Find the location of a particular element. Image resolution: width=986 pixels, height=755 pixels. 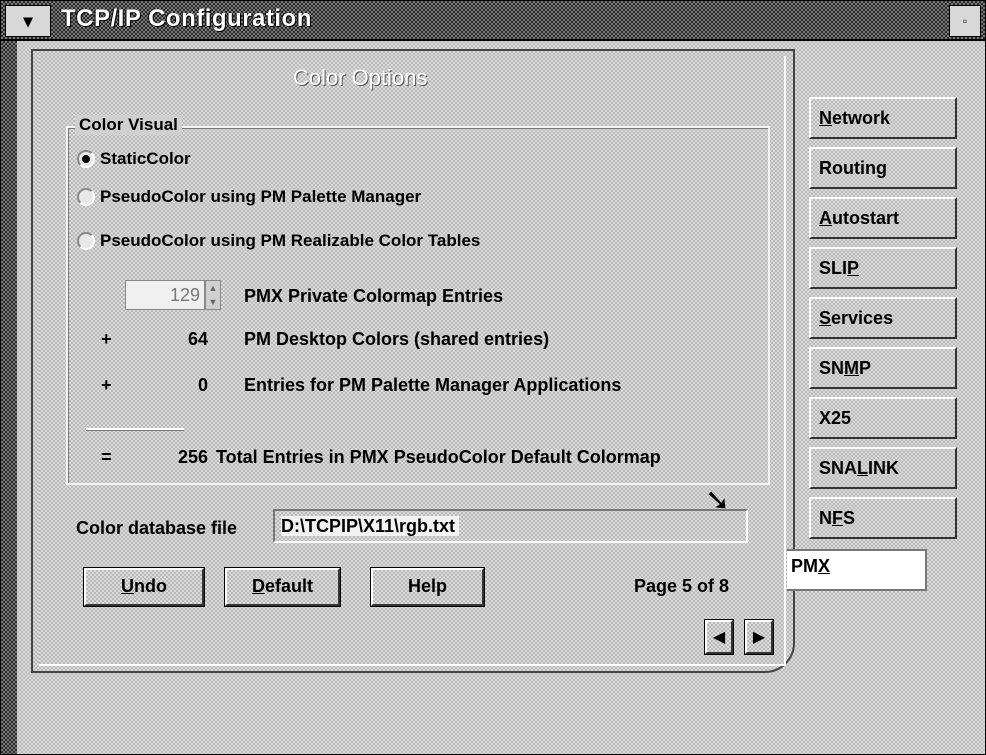

radio-selected-icon is located at coordinates (86, 159).